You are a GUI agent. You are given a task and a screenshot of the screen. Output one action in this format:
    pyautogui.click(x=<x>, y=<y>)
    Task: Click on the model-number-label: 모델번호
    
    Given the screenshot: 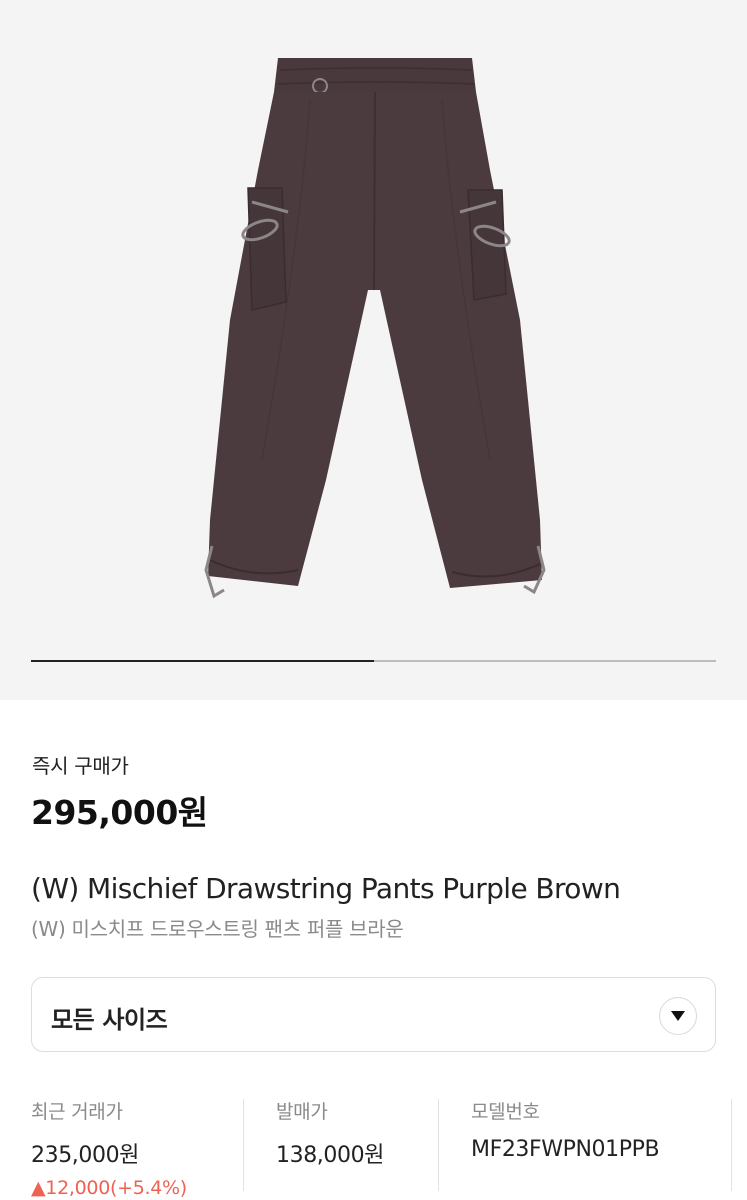 What is the action you would take?
    pyautogui.click(x=505, y=1112)
    